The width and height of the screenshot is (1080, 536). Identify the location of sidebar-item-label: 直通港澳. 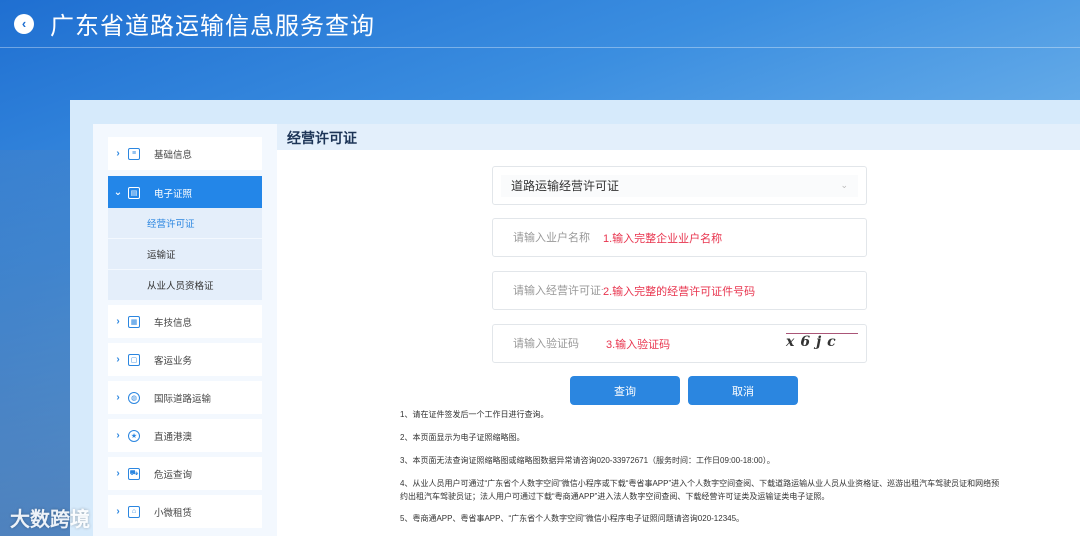
(173, 437).